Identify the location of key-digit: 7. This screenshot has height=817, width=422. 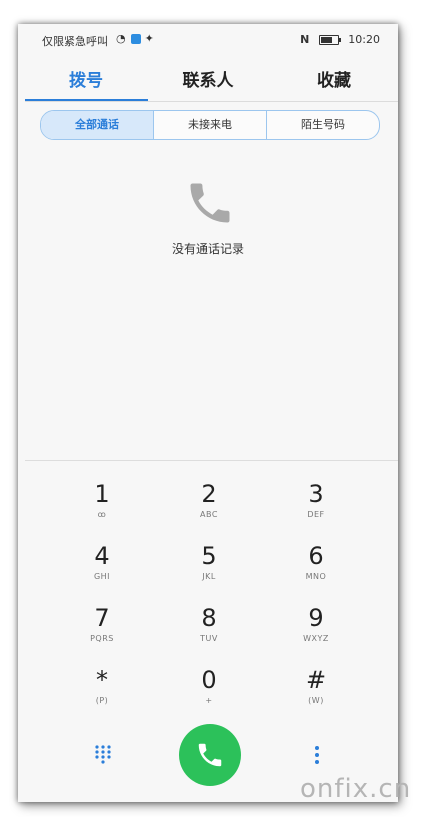
(102, 618).